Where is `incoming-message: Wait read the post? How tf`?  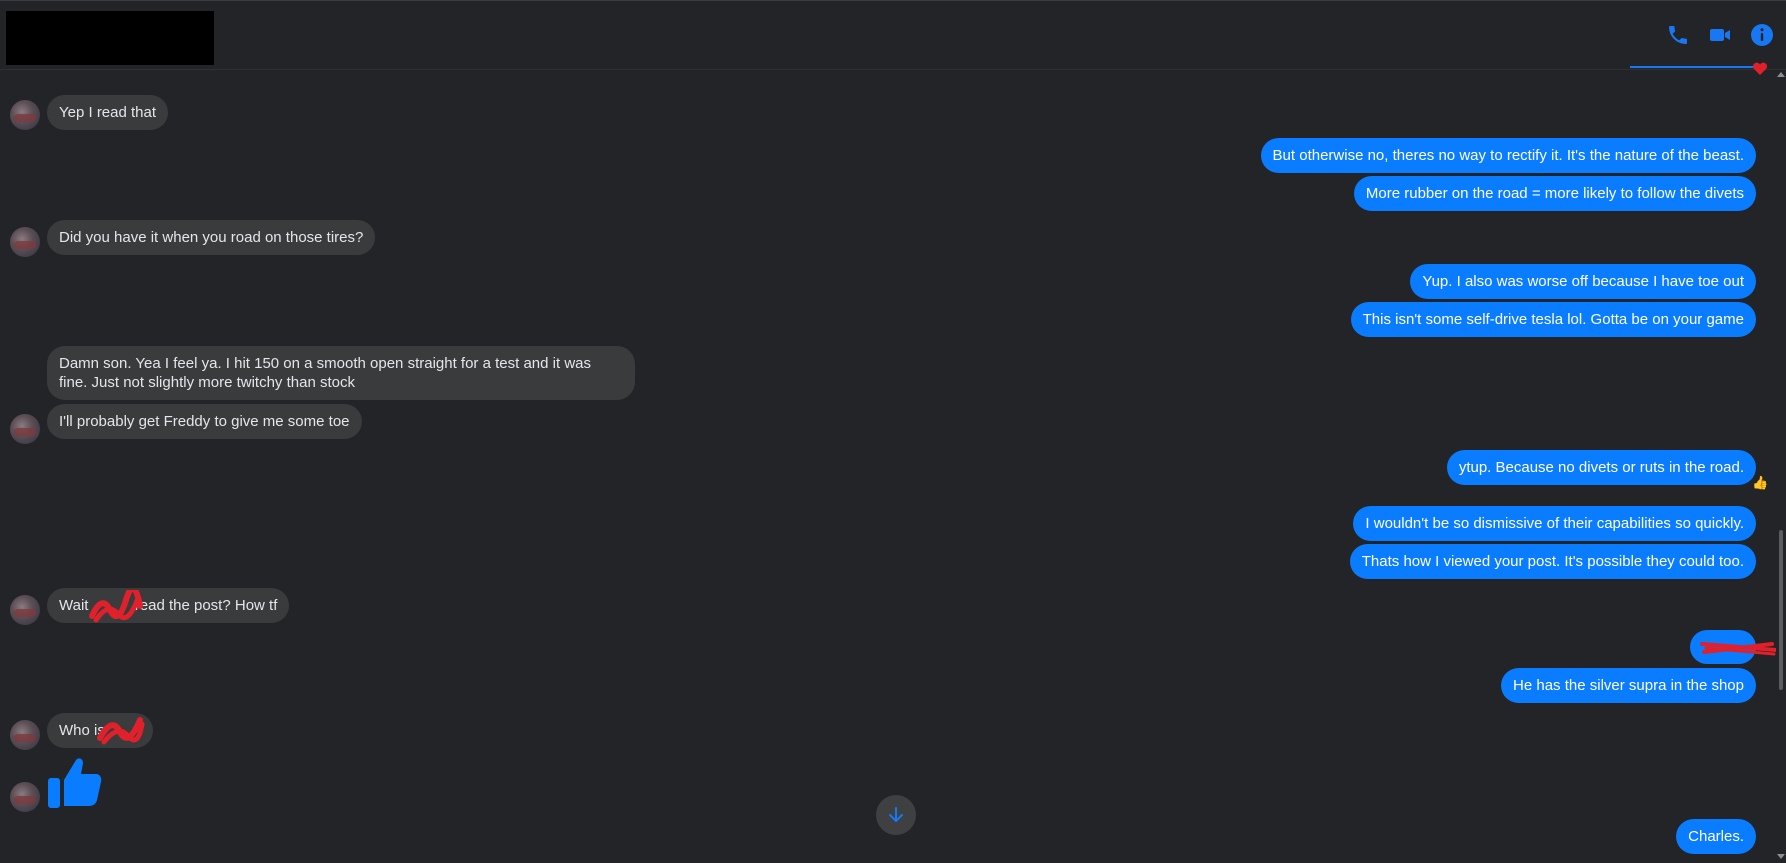 incoming-message: Wait read the post? How tf is located at coordinates (168, 605).